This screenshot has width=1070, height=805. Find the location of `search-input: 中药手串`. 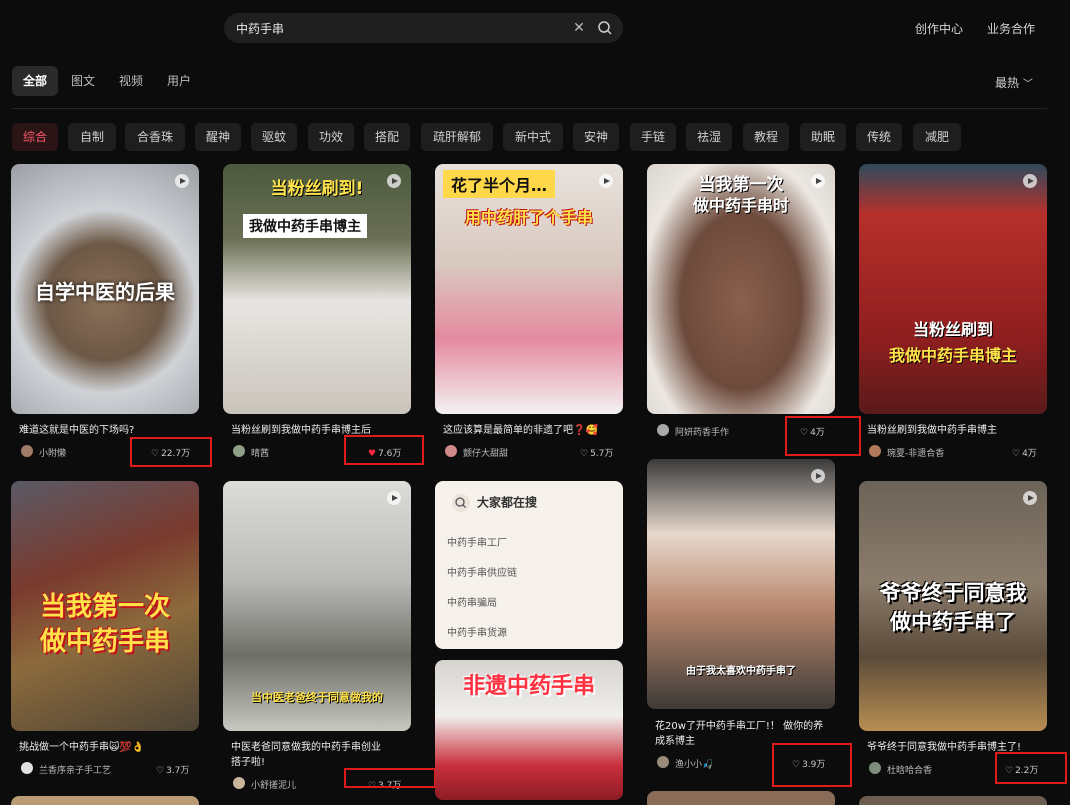

search-input: 中药手串 is located at coordinates (260, 28).